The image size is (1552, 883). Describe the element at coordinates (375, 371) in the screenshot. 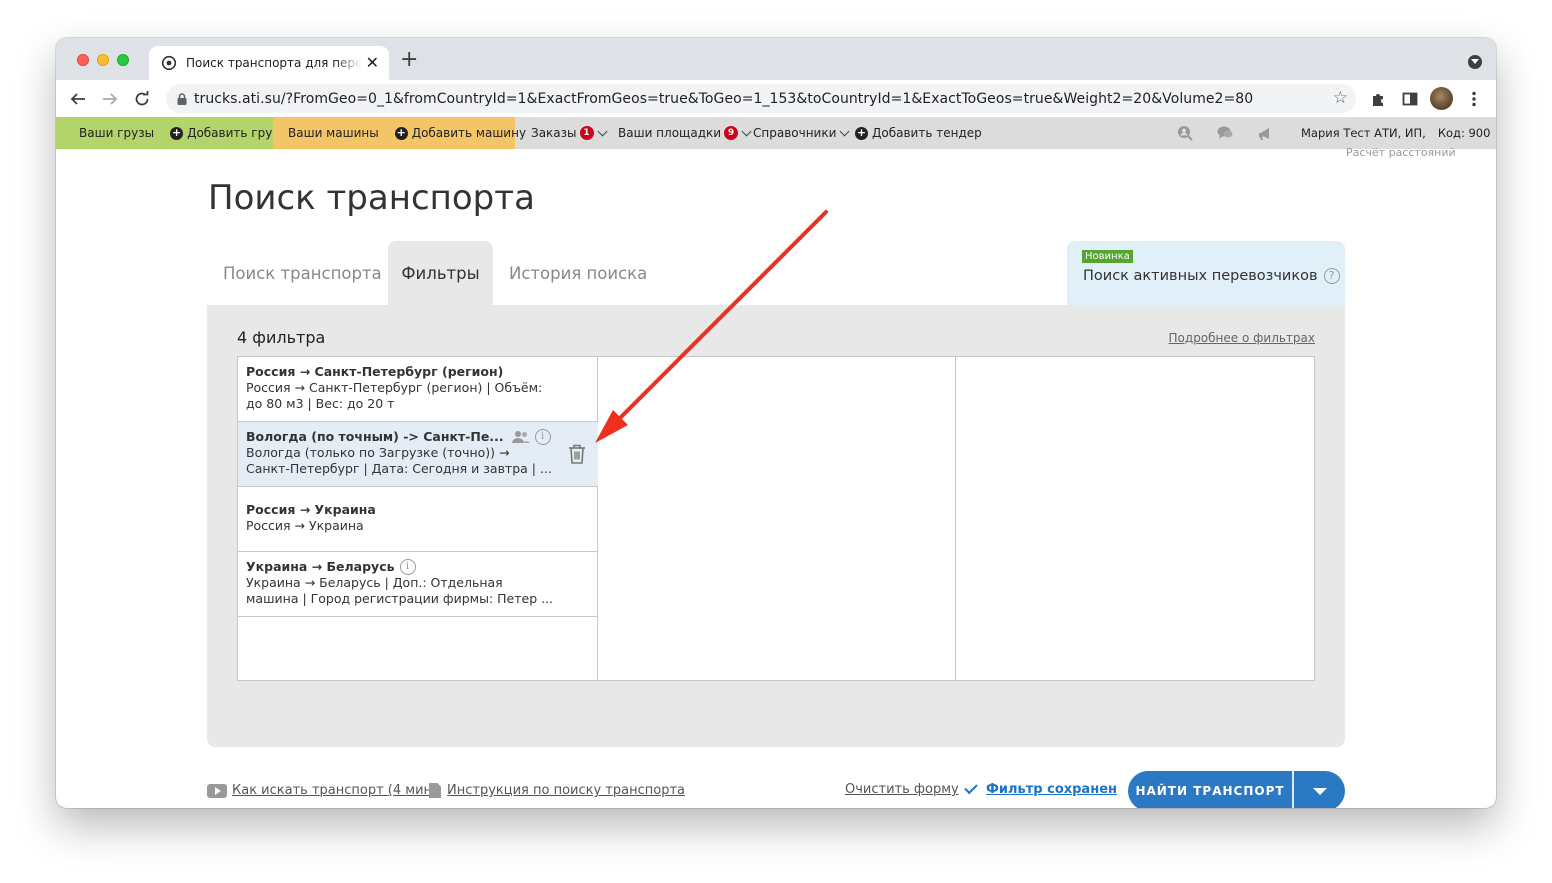

I see `filter-title: Россия → Санкт-Петербург (регион)` at that location.